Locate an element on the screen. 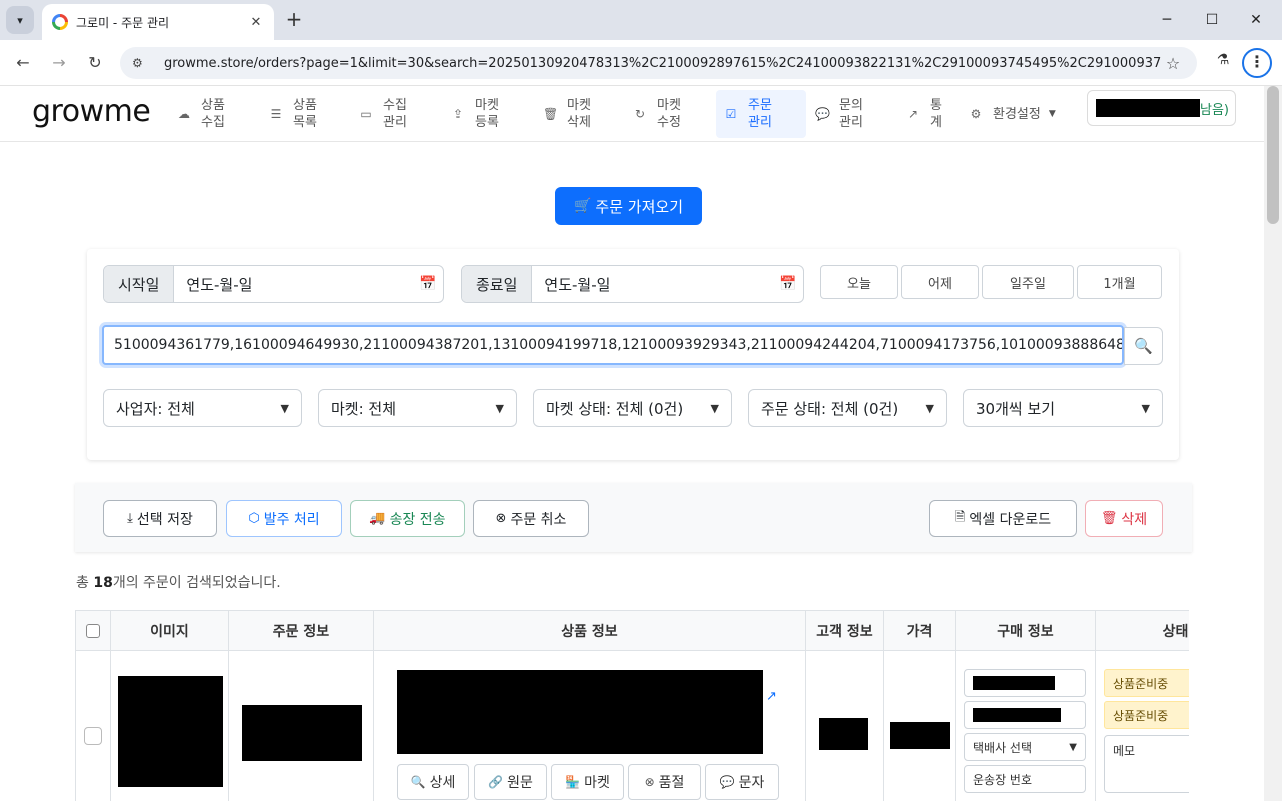 The image size is (1282, 801). nav-collect-manage: ▭ 수집관리 is located at coordinates (386, 114).